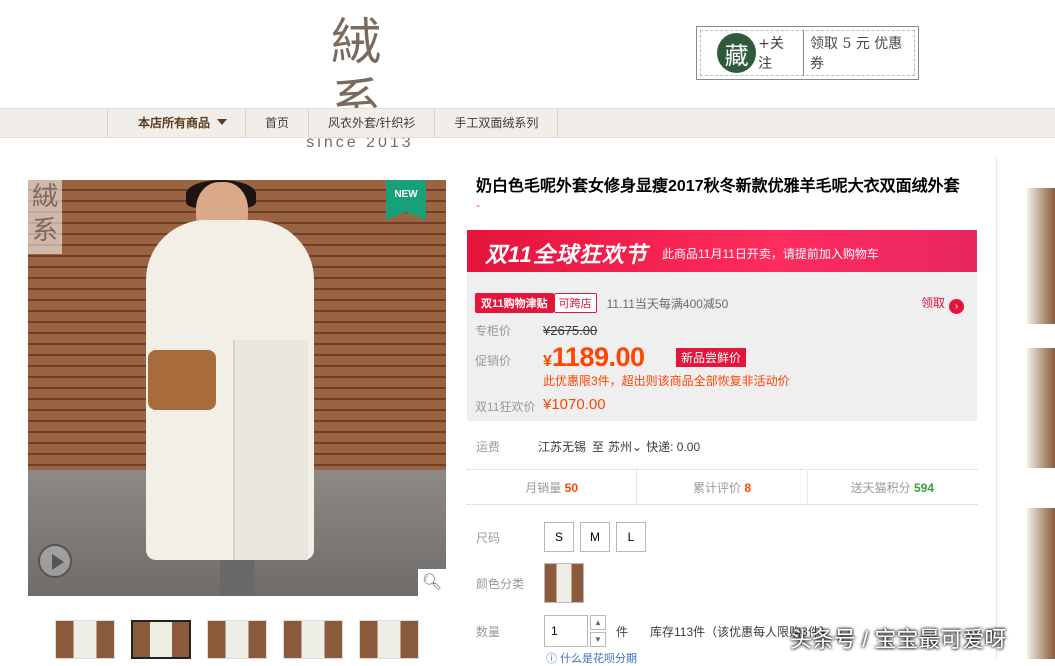 The image size is (1055, 666). Describe the element at coordinates (575, 303) in the screenshot. I see `cross-store-tag: 可跨店` at that location.